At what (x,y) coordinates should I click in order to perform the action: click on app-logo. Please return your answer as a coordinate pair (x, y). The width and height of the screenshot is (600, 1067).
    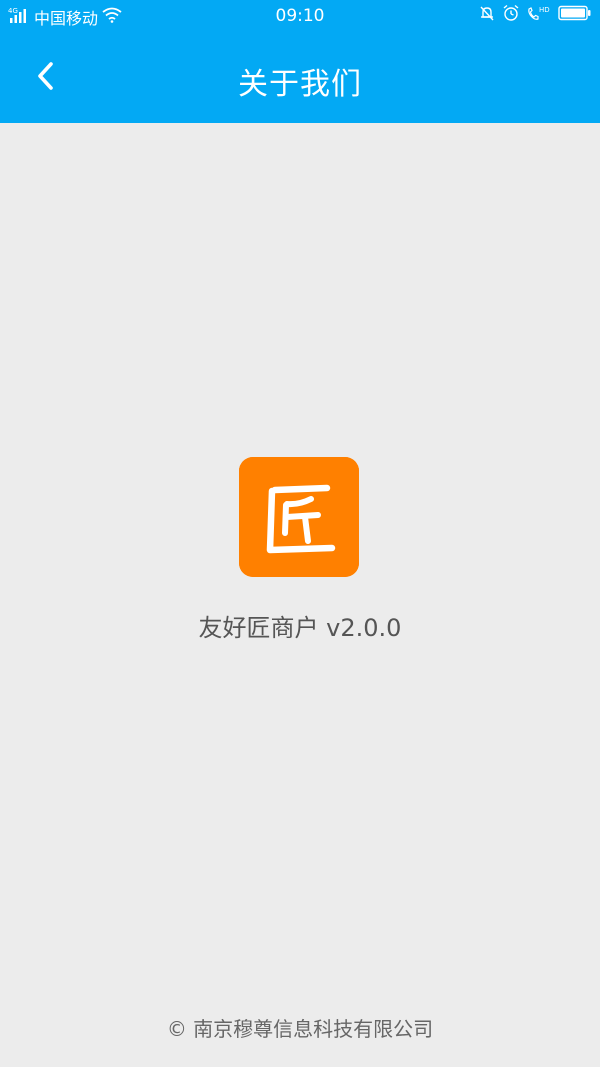
    Looking at the image, I should click on (299, 517).